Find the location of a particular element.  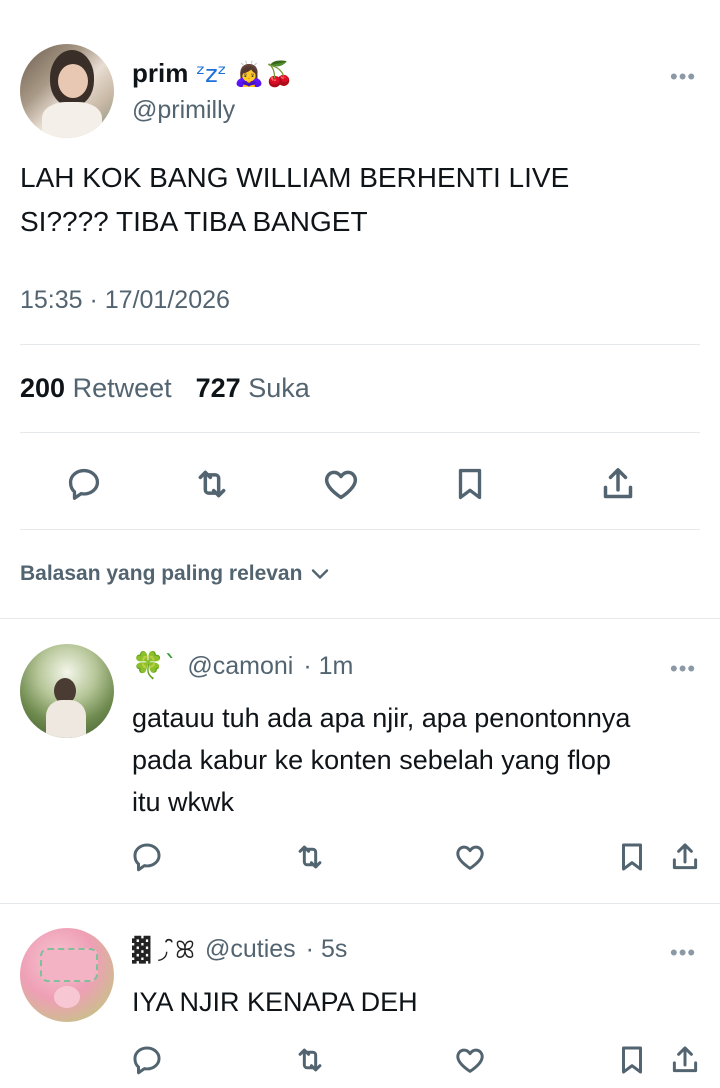

reply-name-emoji: ▓ ◞ ̑̑ꕤ is located at coordinates (163, 949).